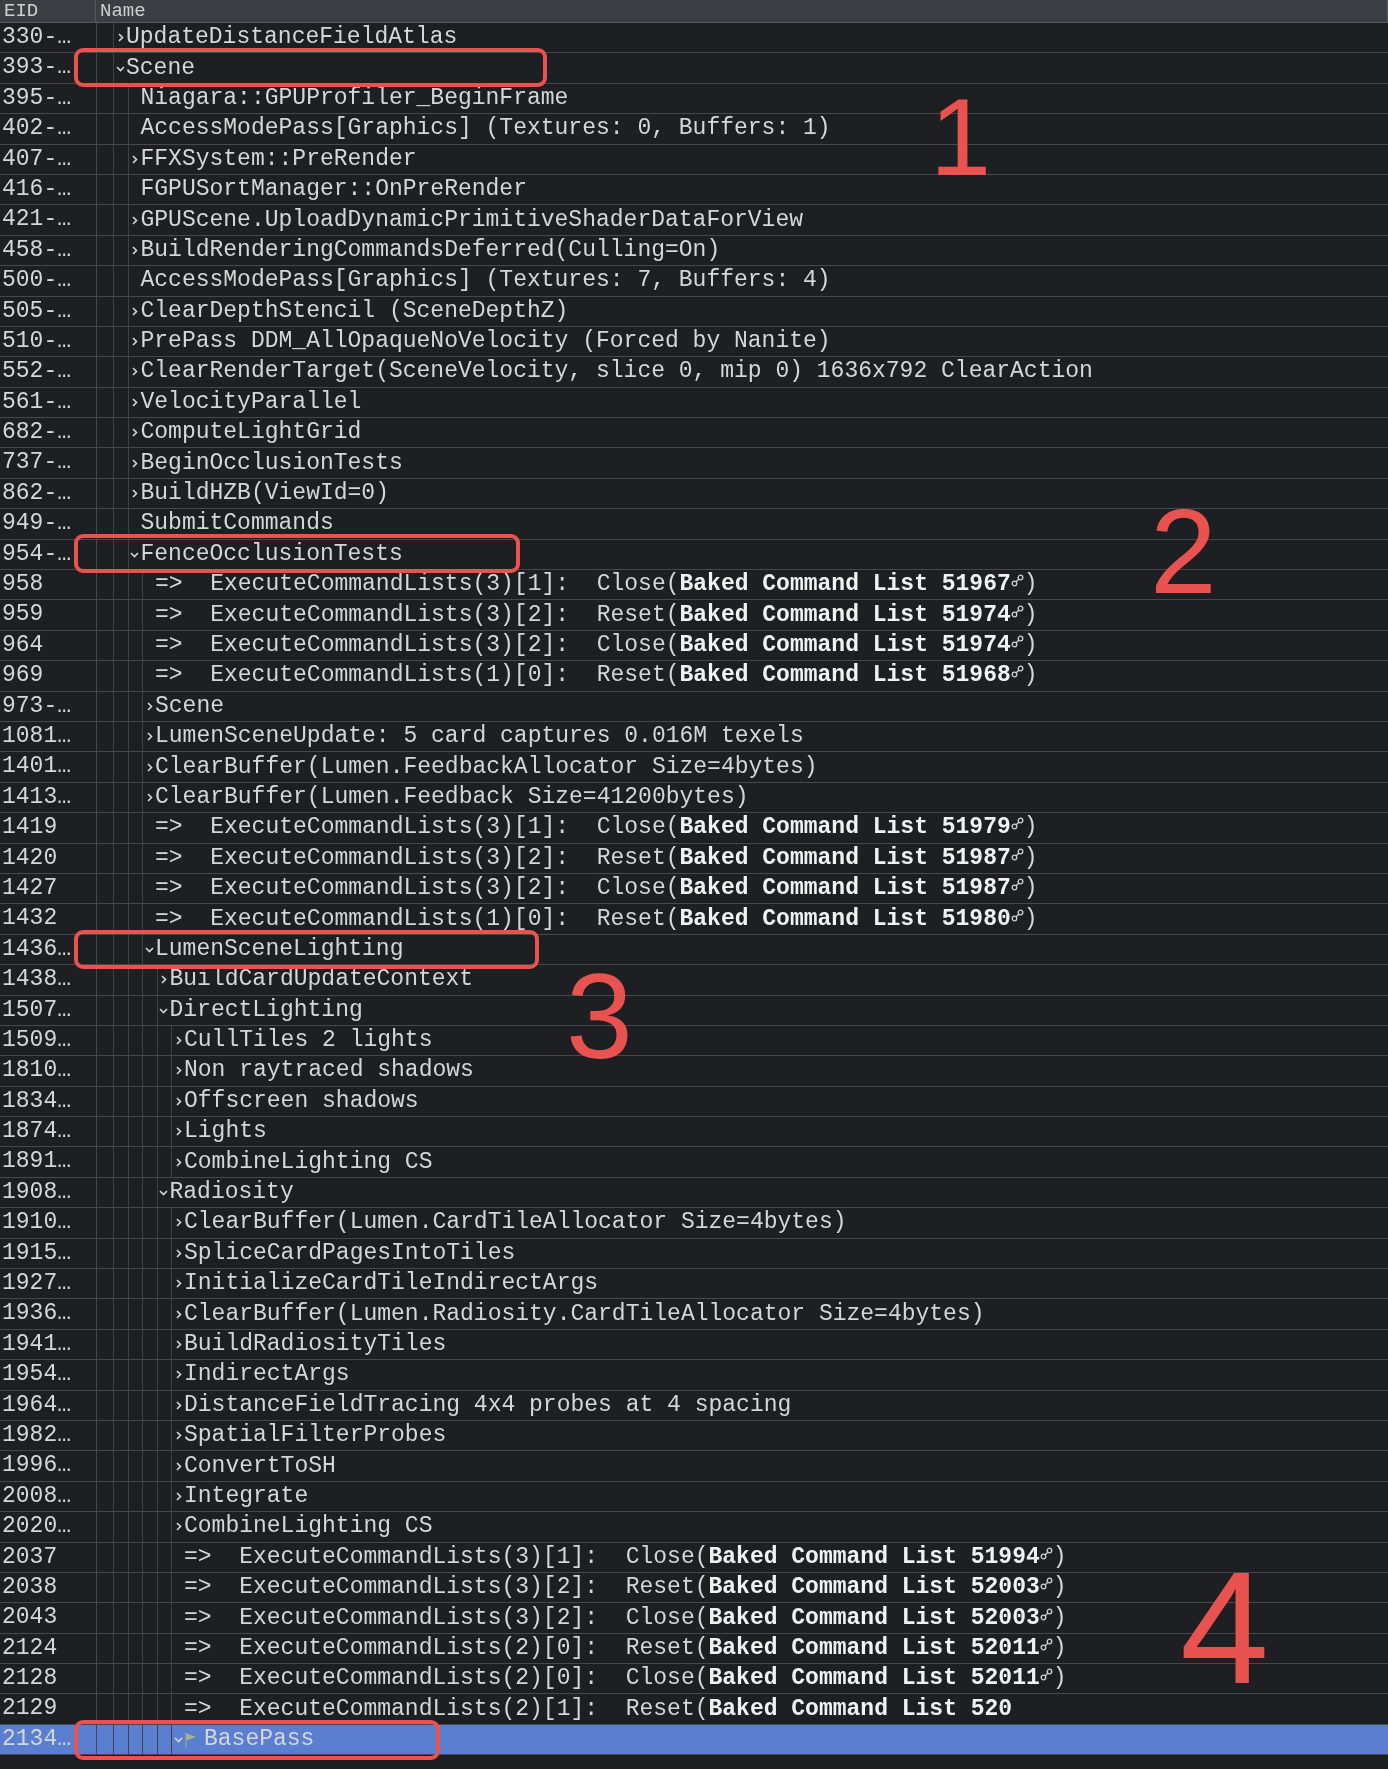 The width and height of the screenshot is (1388, 1769). I want to click on event-row: 1834… Offscreen shadows, so click(694, 1102).